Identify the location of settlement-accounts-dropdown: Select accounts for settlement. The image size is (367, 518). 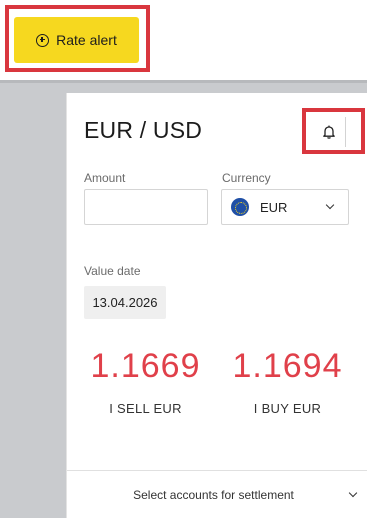
(217, 494).